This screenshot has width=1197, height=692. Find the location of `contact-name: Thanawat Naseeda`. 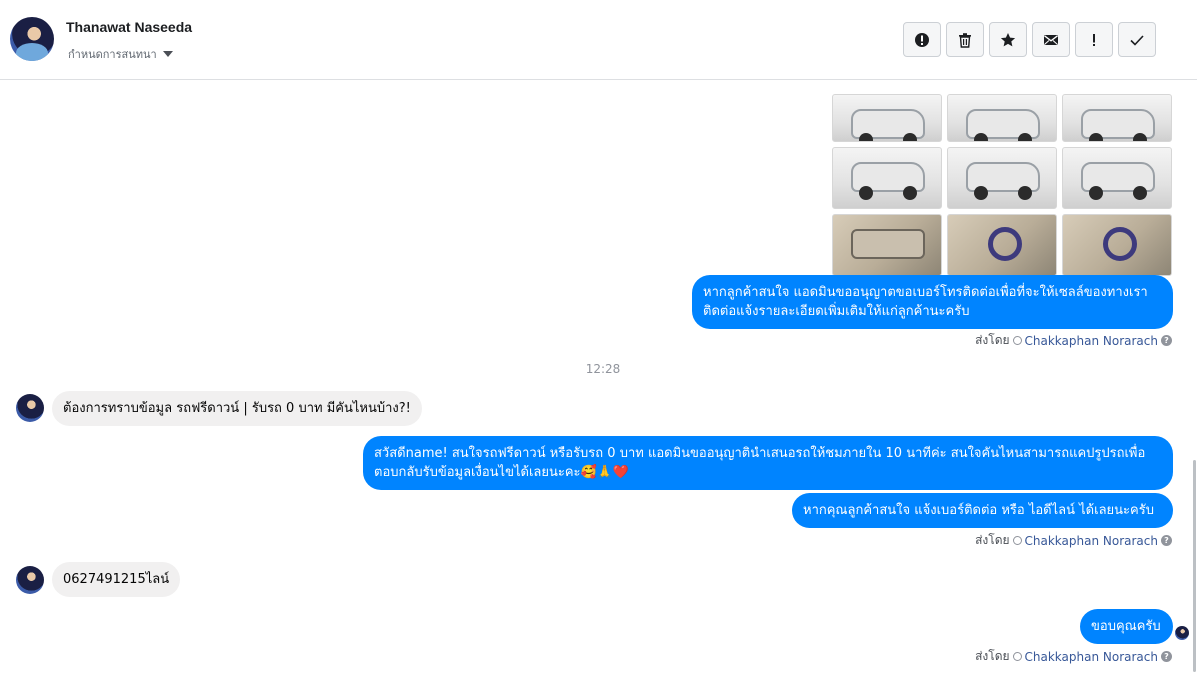

contact-name: Thanawat Naseeda is located at coordinates (129, 27).